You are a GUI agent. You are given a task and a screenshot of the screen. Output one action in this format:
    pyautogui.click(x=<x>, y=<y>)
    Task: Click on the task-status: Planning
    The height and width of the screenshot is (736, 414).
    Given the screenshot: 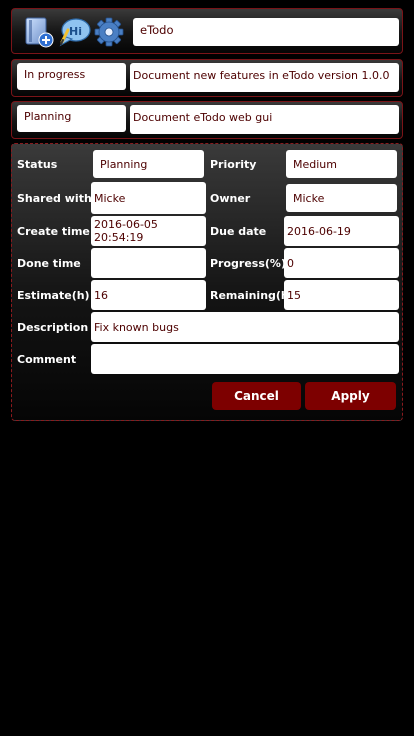 What is the action you would take?
    pyautogui.click(x=71, y=118)
    